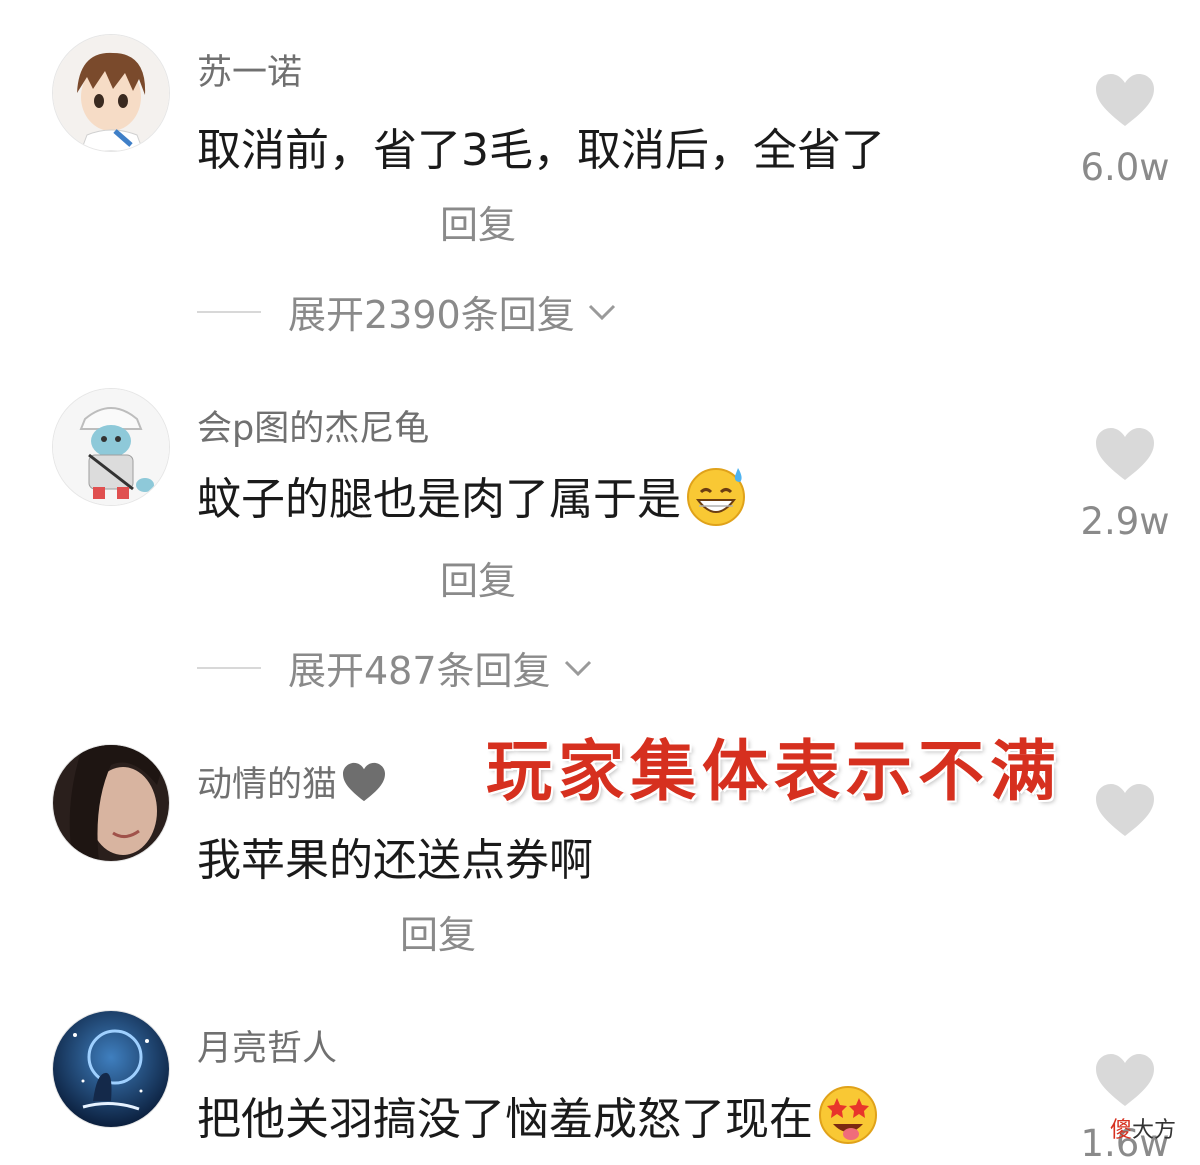 The height and width of the screenshot is (1165, 1200). What do you see at coordinates (364, 781) in the screenshot?
I see `gray-heart-icon` at bounding box center [364, 781].